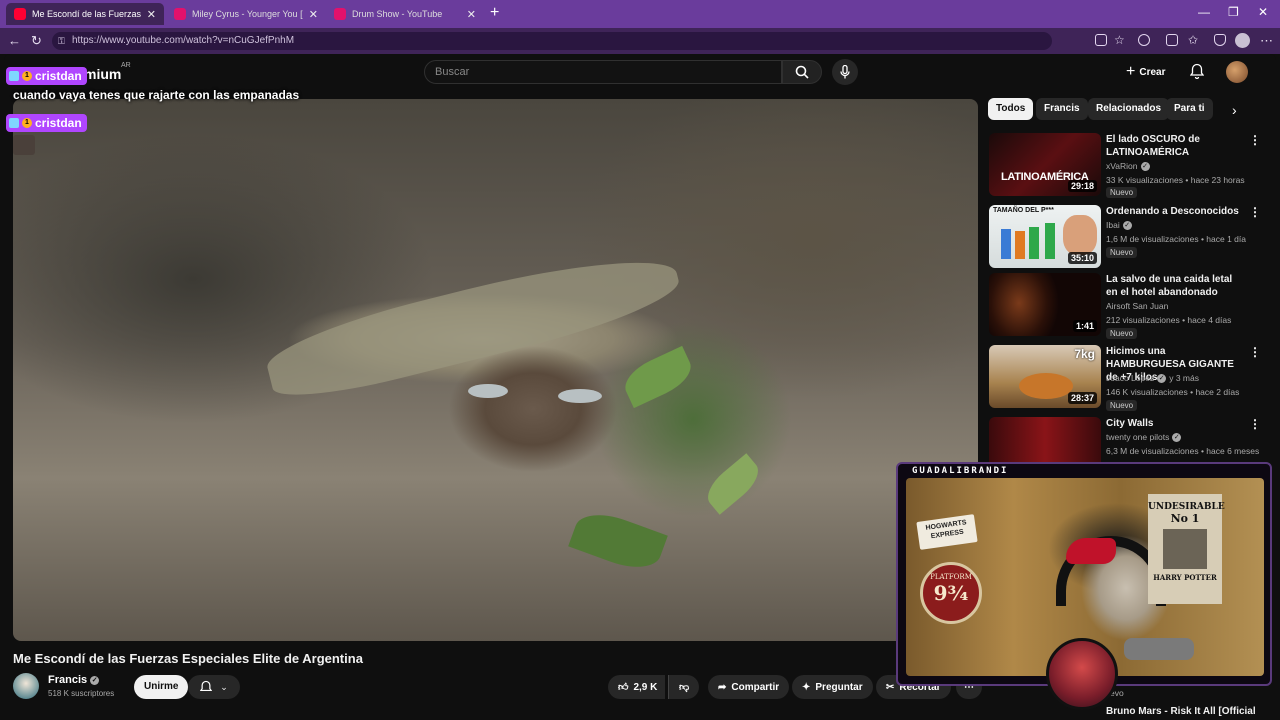  What do you see at coordinates (1169, 320) in the screenshot?
I see `video-meta: 212 visualizaciones • hace 4 días` at bounding box center [1169, 320].